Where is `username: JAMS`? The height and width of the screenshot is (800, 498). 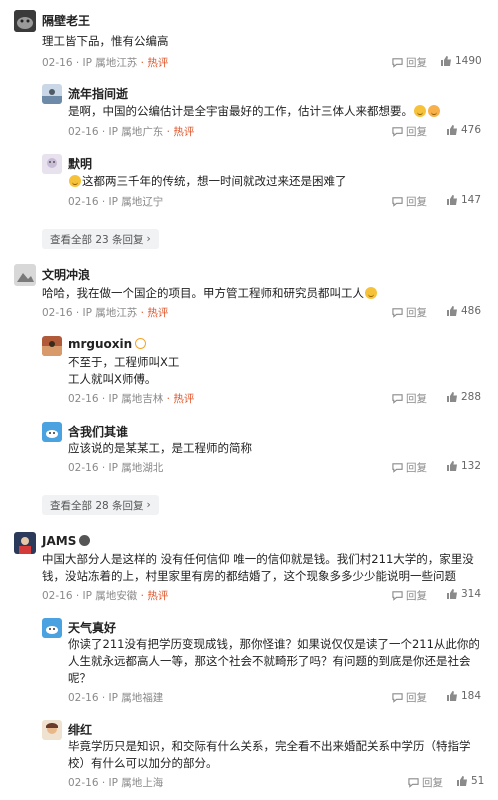
username: JAMS is located at coordinates (66, 541).